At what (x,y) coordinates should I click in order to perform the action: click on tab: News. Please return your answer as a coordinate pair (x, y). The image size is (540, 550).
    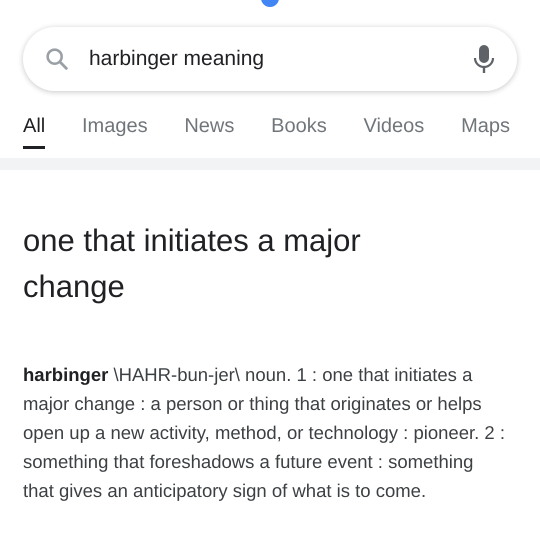
    Looking at the image, I should click on (209, 130).